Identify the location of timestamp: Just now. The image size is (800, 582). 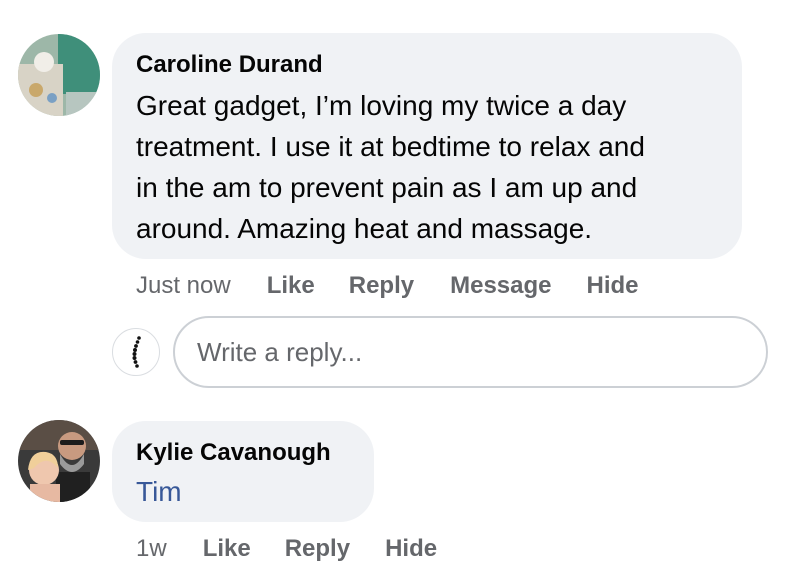
(183, 286).